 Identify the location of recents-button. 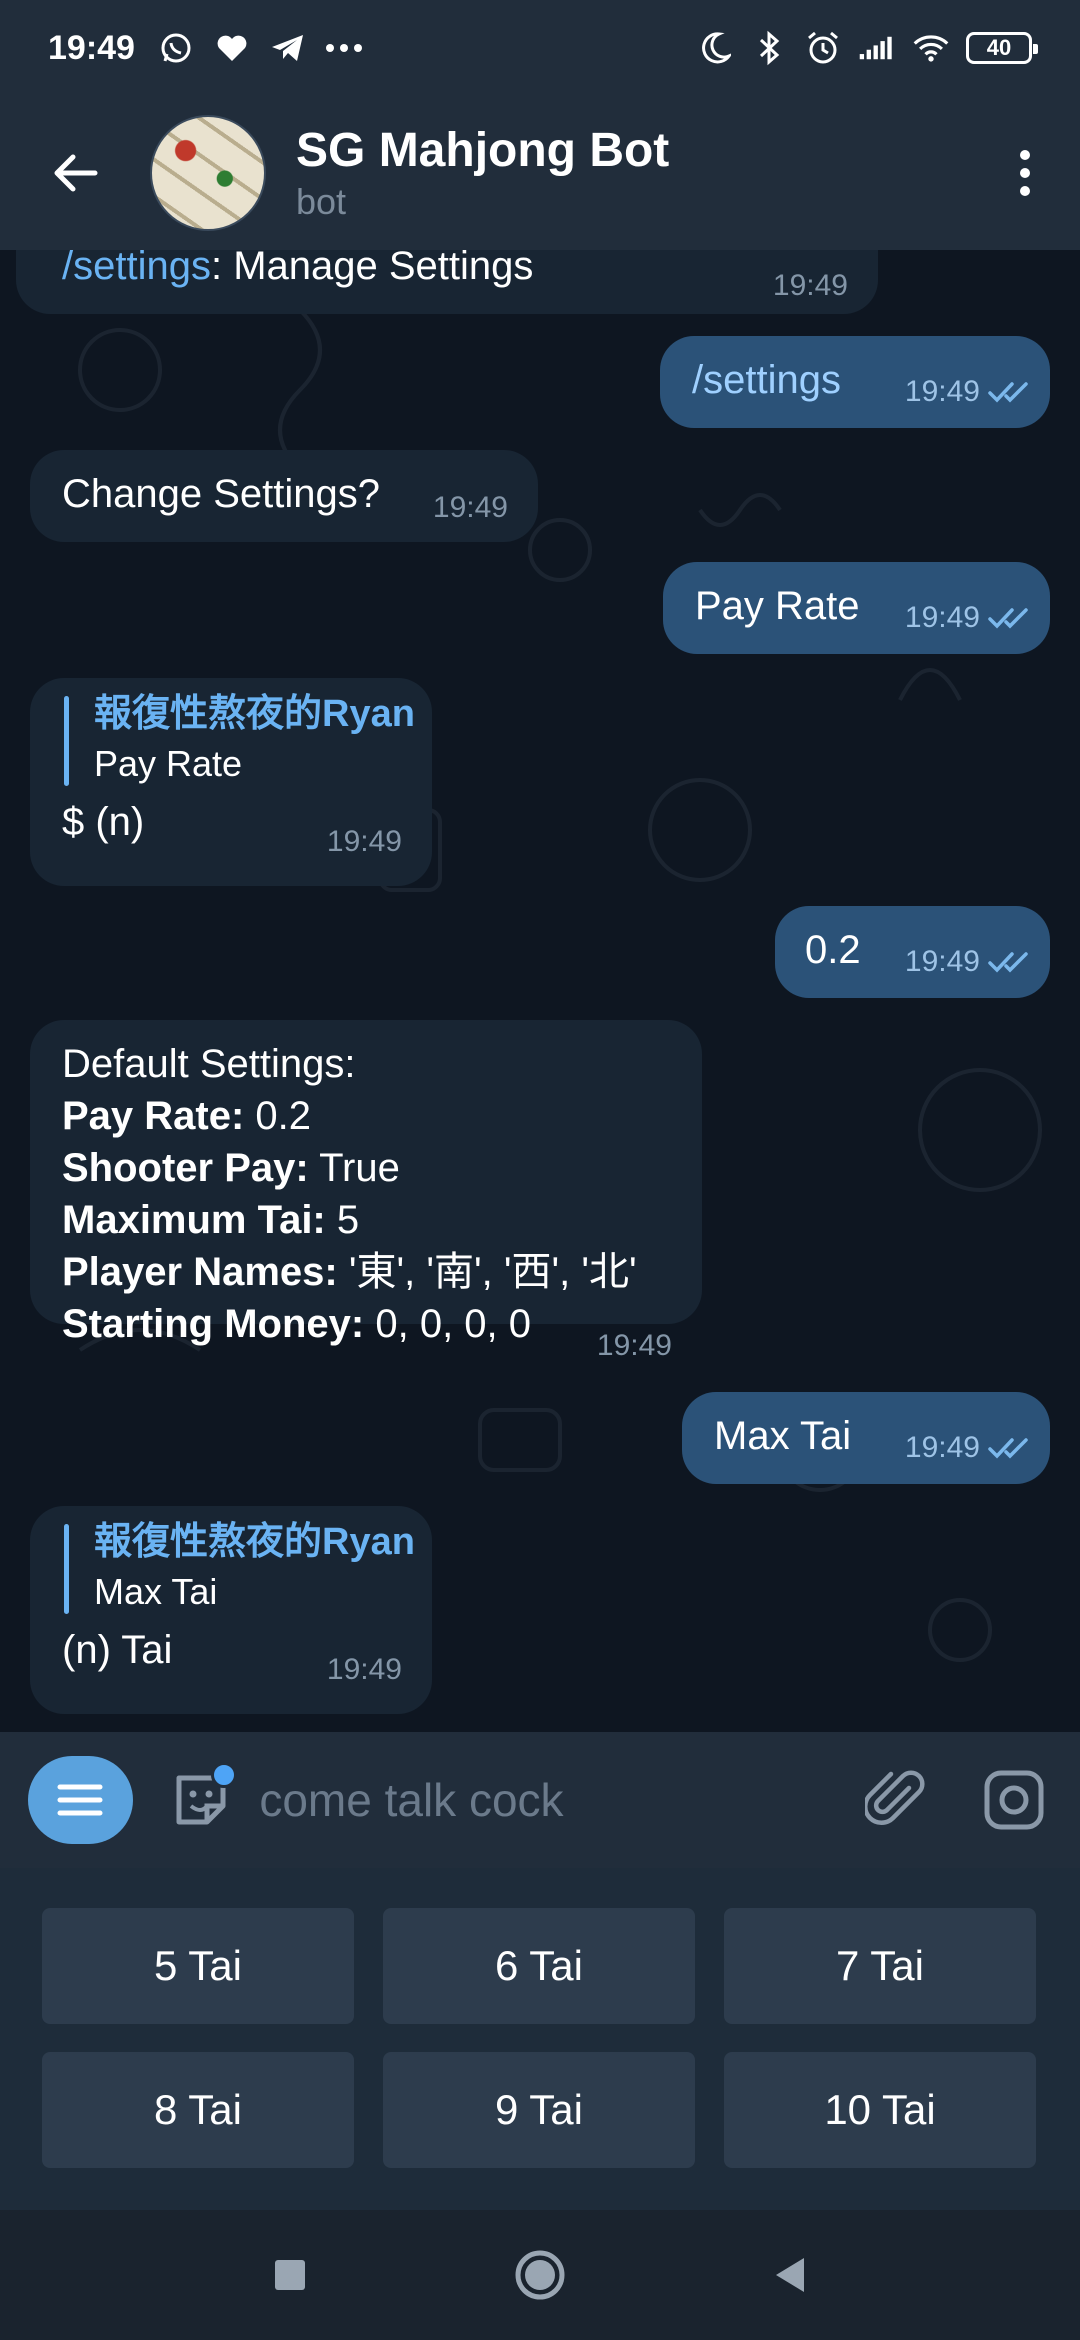
(290, 2275).